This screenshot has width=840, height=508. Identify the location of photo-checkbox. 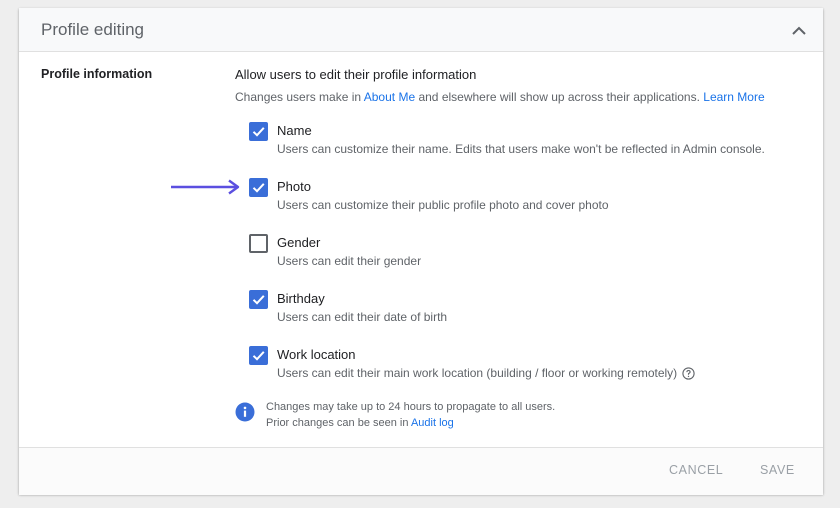
(258, 187).